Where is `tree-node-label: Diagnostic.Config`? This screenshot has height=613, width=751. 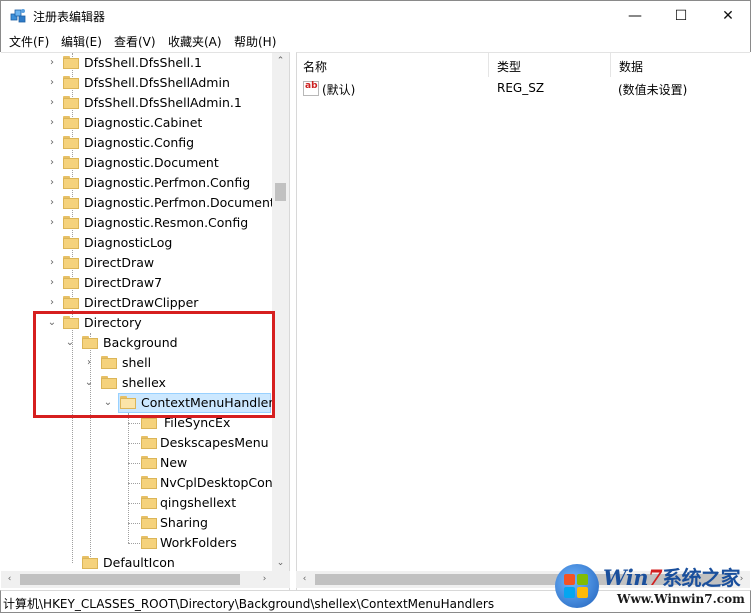 tree-node-label: Diagnostic.Config is located at coordinates (139, 142).